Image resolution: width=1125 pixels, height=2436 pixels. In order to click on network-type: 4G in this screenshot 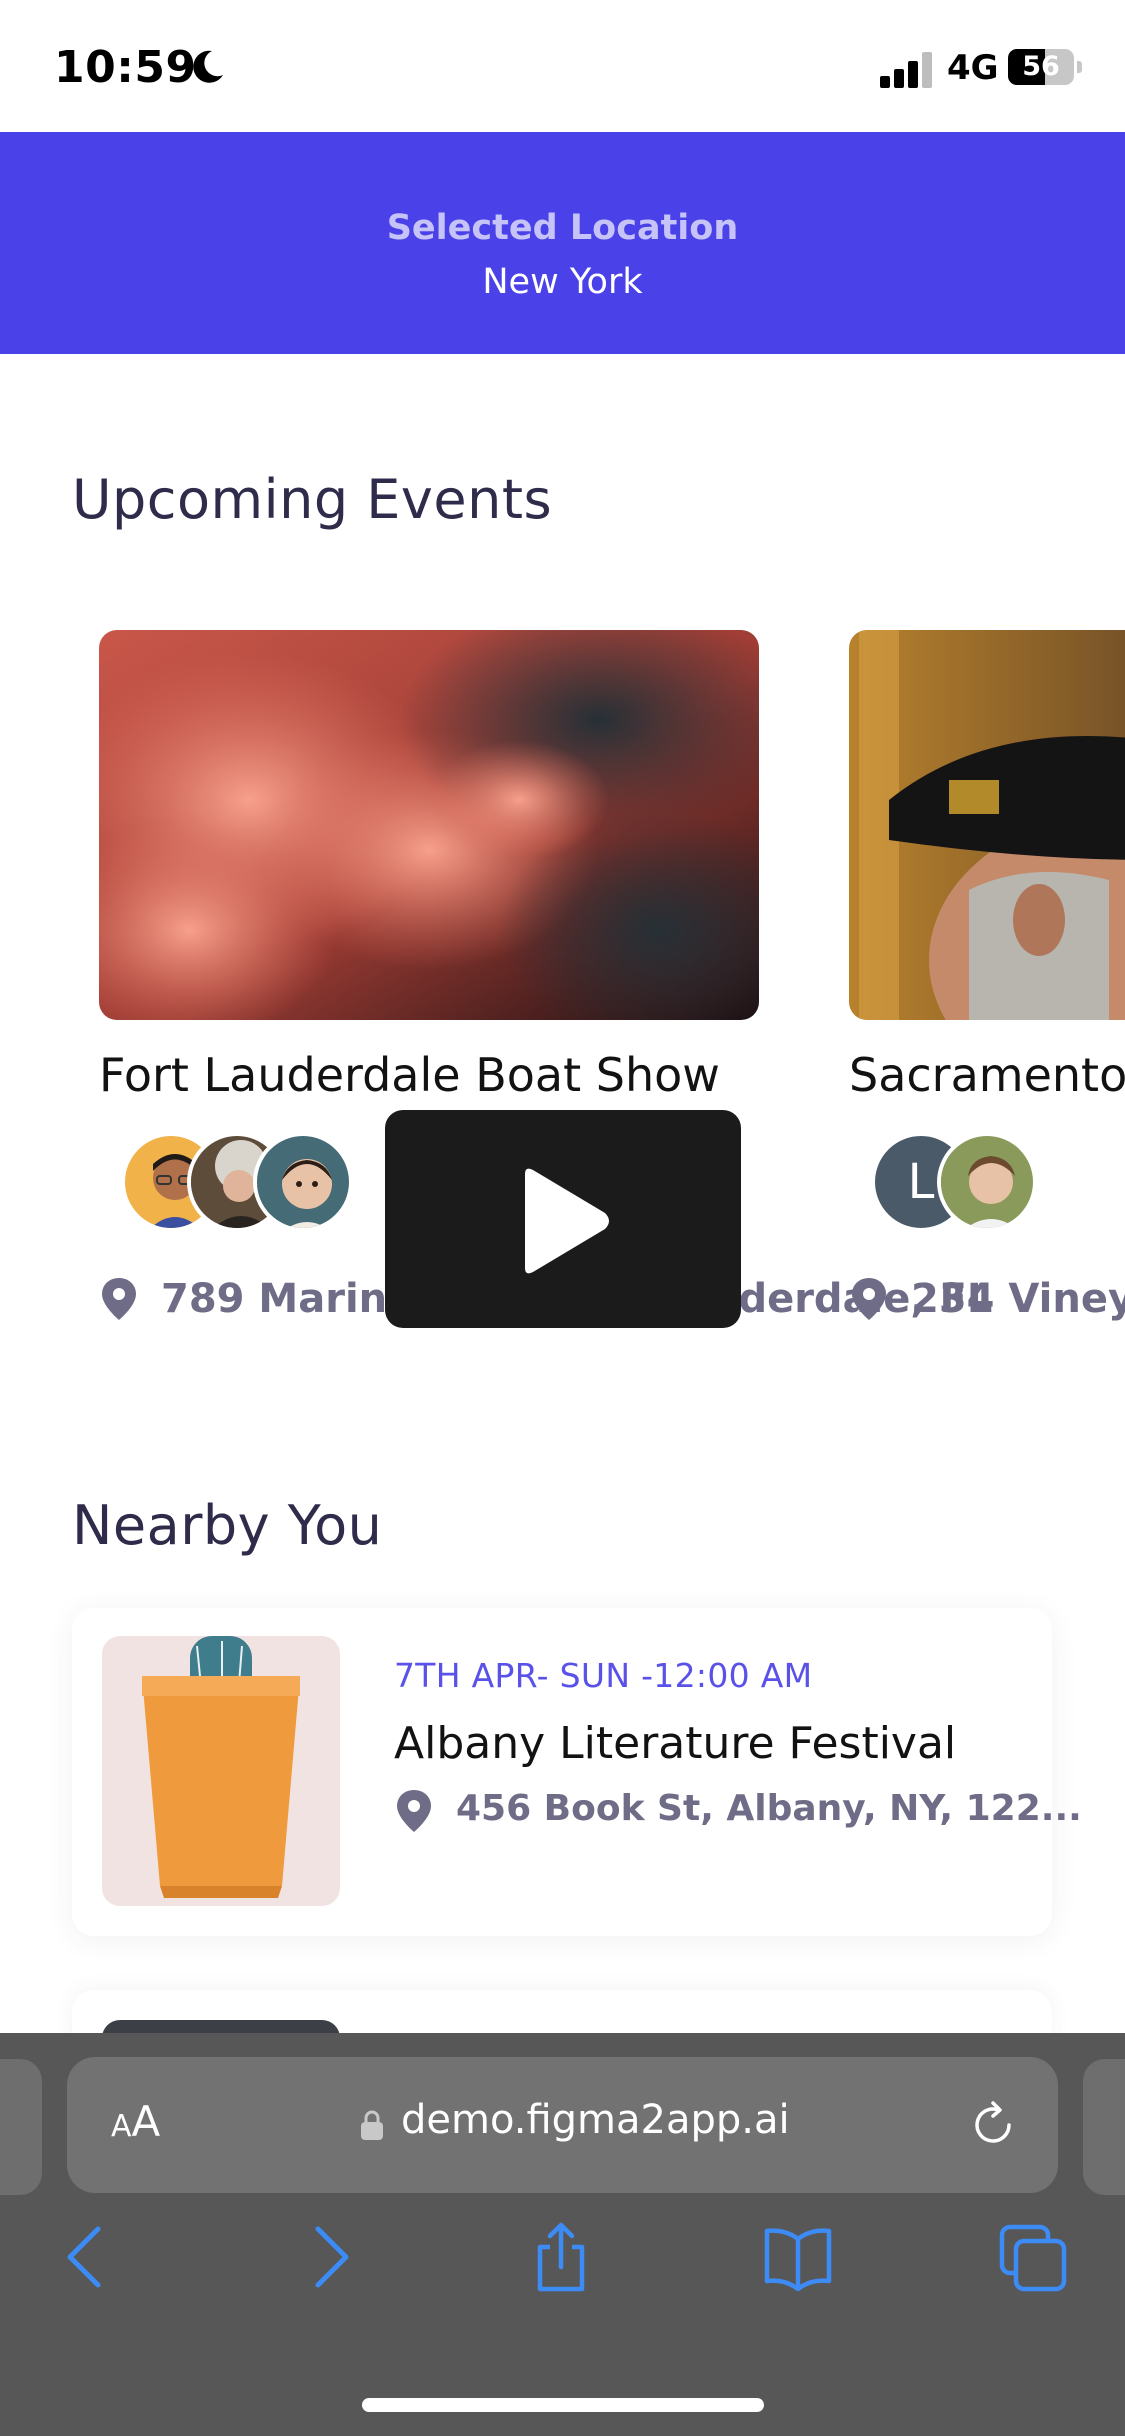, I will do `click(973, 68)`.